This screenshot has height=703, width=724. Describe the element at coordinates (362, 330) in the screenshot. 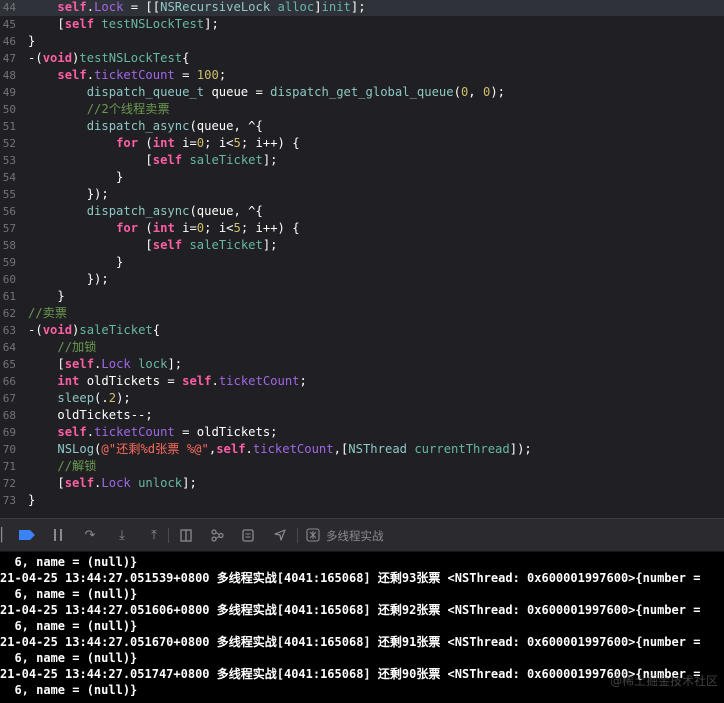

I see `code-line: 63 -(void)saleTicket{` at that location.